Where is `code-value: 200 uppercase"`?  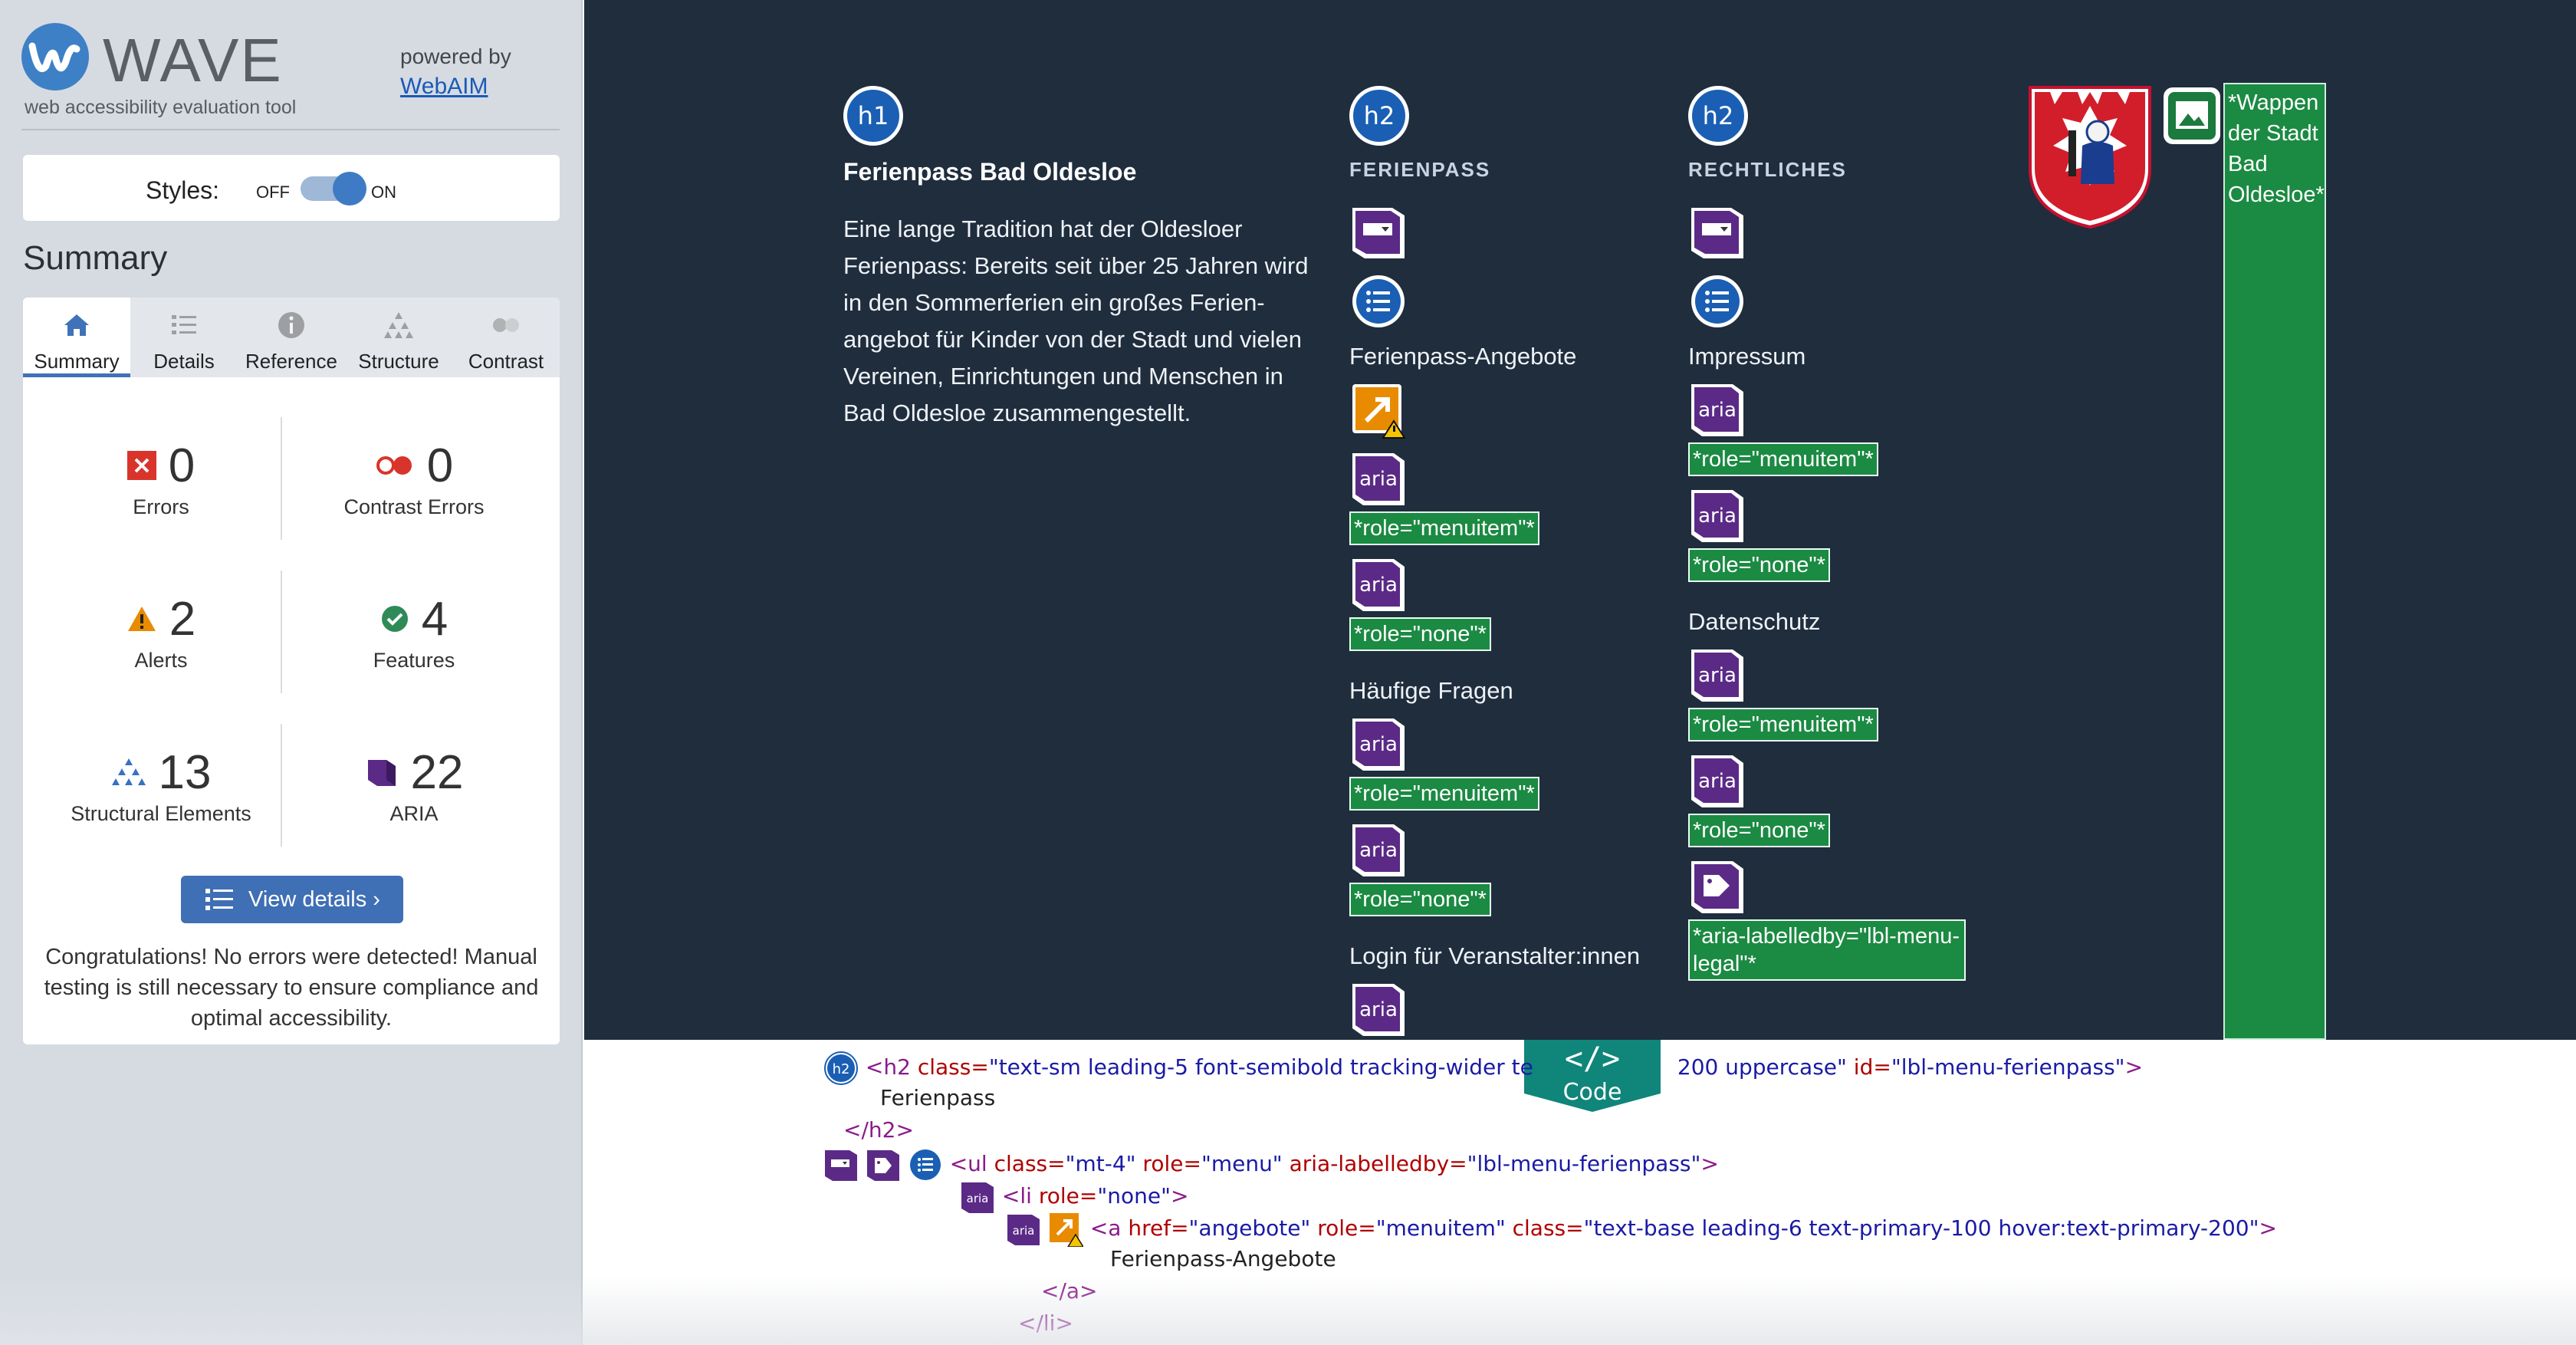 code-value: 200 uppercase" is located at coordinates (1762, 1067).